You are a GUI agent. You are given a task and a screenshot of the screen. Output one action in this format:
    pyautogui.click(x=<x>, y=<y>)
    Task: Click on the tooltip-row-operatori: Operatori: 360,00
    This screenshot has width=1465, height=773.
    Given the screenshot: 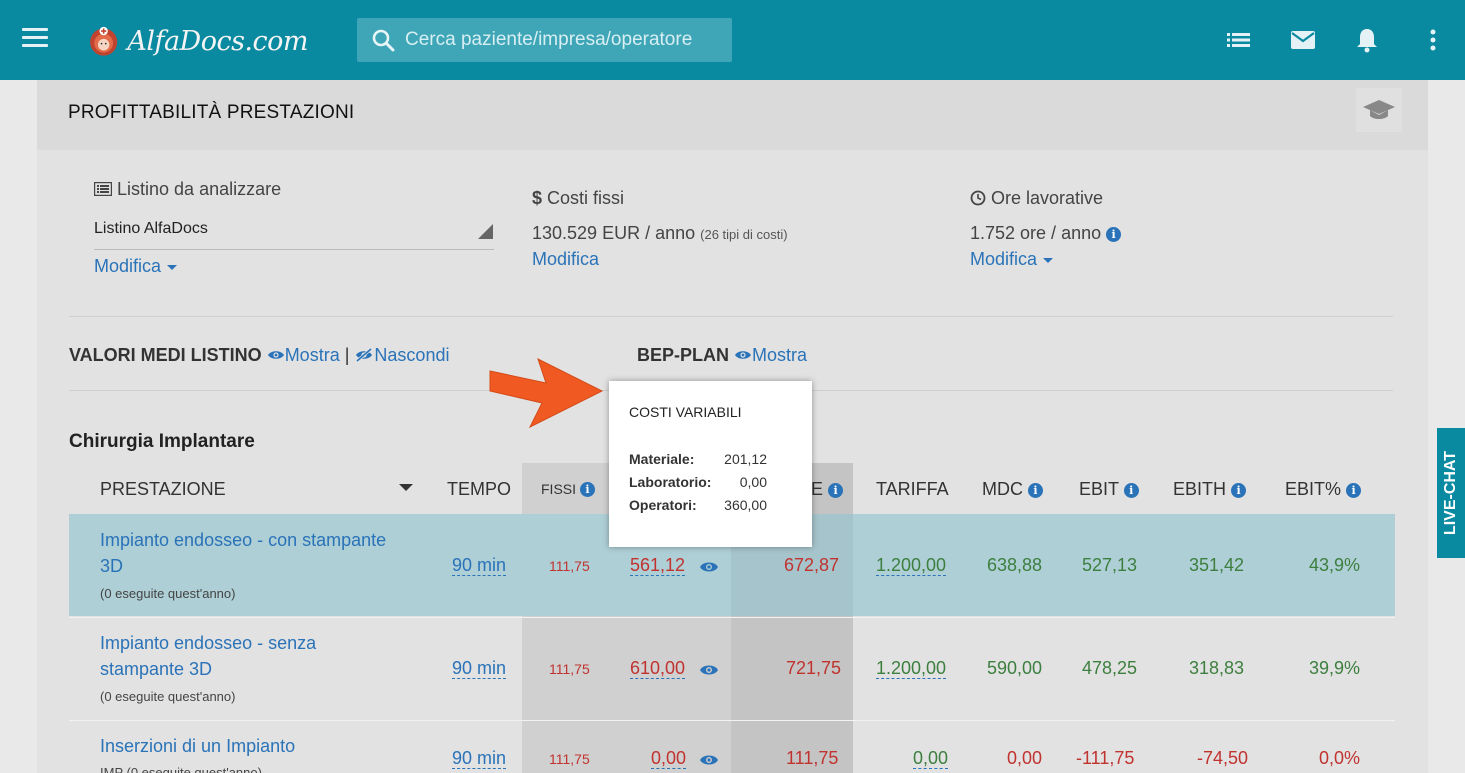 What is the action you would take?
    pyautogui.click(x=698, y=505)
    